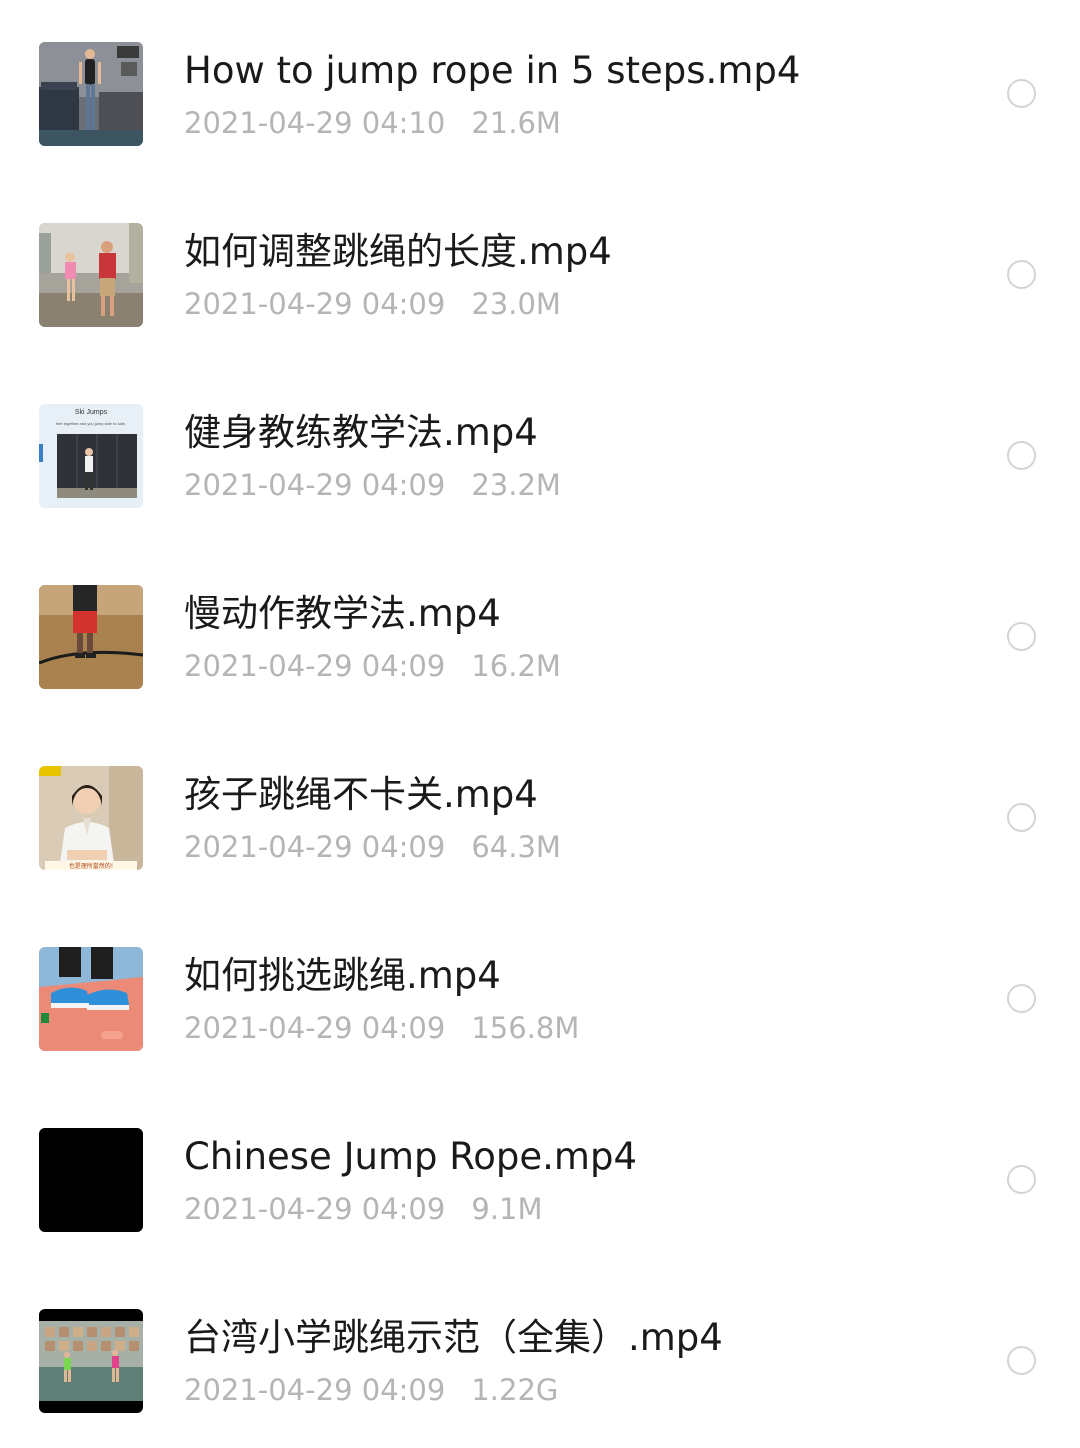 The image size is (1080, 1448). Describe the element at coordinates (492, 70) in the screenshot. I see `file-name: How to jump rope in 5 steps.mp4` at that location.